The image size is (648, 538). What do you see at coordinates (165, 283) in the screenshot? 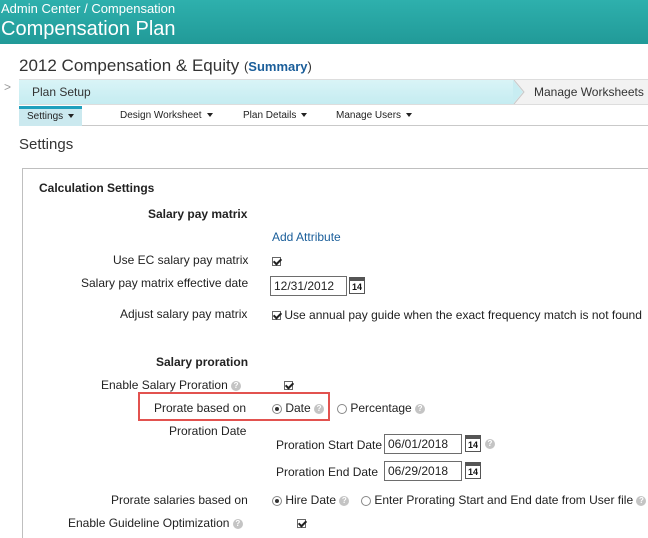
I see `effective-date-label: Salary pay matrix effective date` at bounding box center [165, 283].